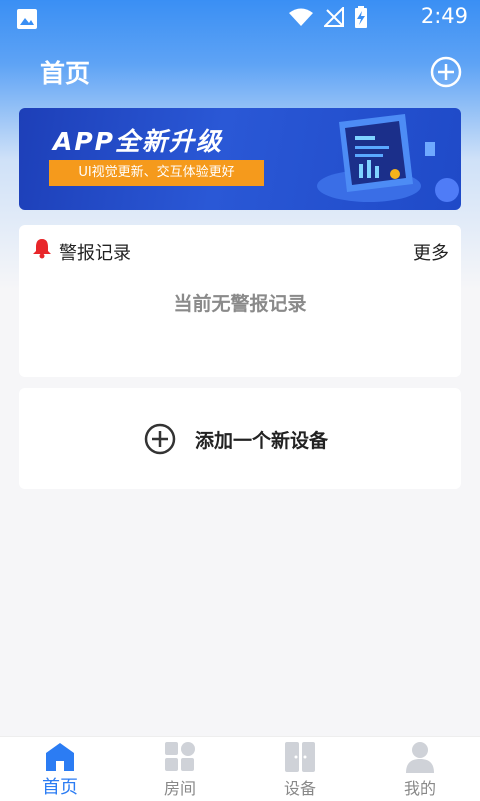 The height and width of the screenshot is (801, 480). What do you see at coordinates (240, 304) in the screenshot?
I see `alarm-empty-state: 当前无警报记录` at bounding box center [240, 304].